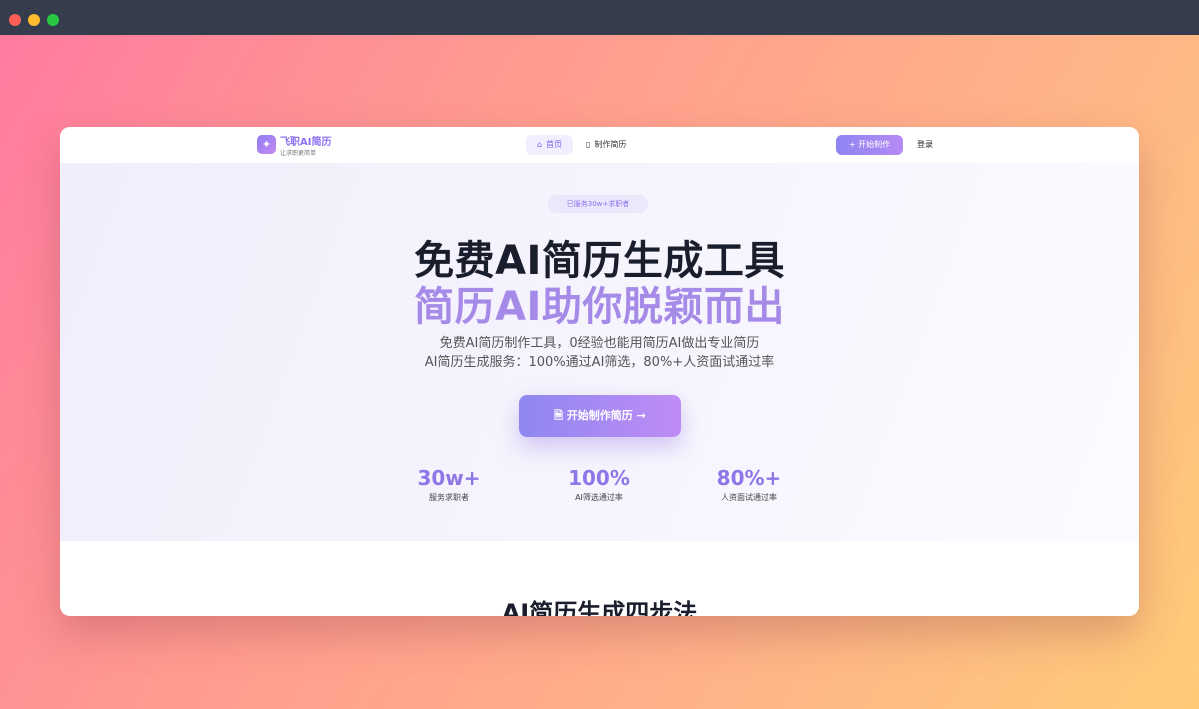 The image size is (1199, 709). Describe the element at coordinates (599, 607) in the screenshot. I see `section-title: AI简历生成四步法` at that location.